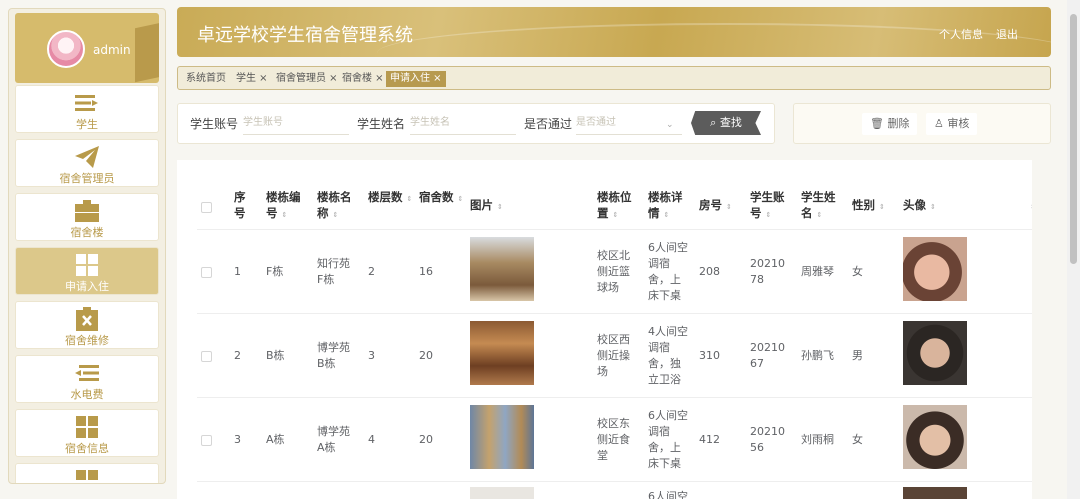 The height and width of the screenshot is (499, 1080). I want to click on cell-student-name: 孙鹏飞, so click(817, 355).